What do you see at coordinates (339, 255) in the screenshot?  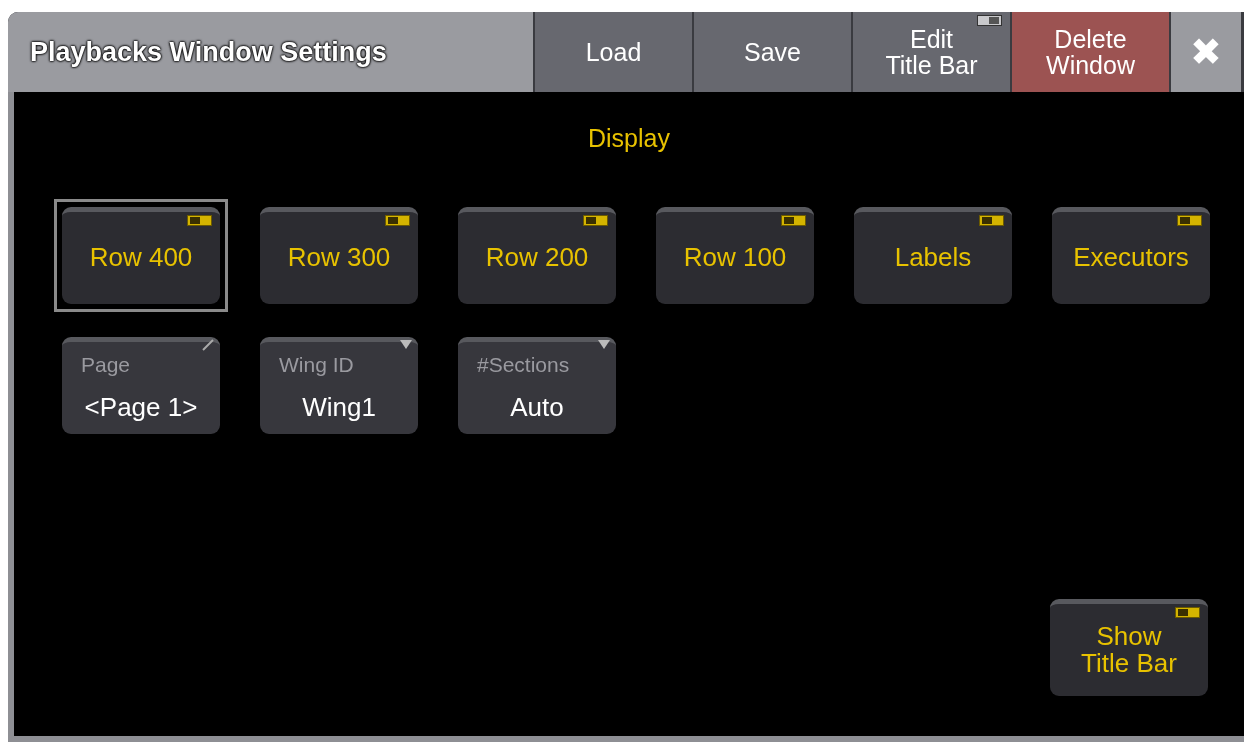 I see `toggle-button: Row 300` at bounding box center [339, 255].